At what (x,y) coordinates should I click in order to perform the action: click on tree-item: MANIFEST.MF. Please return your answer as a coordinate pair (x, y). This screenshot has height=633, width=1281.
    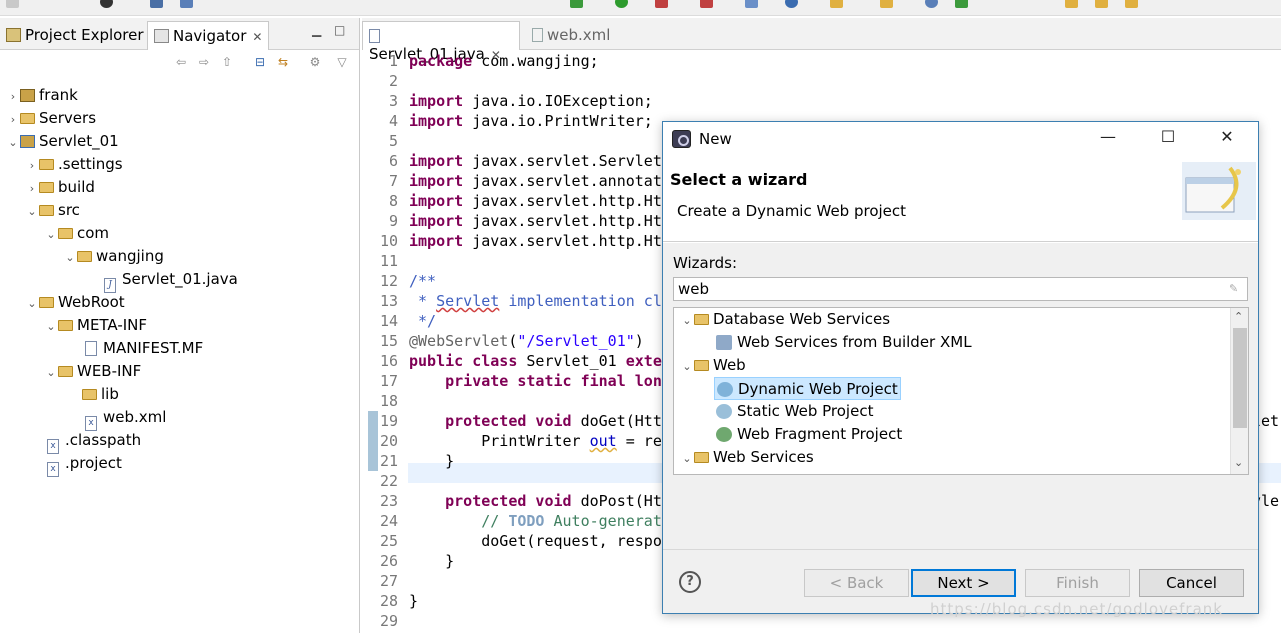
    Looking at the image, I should click on (144, 348).